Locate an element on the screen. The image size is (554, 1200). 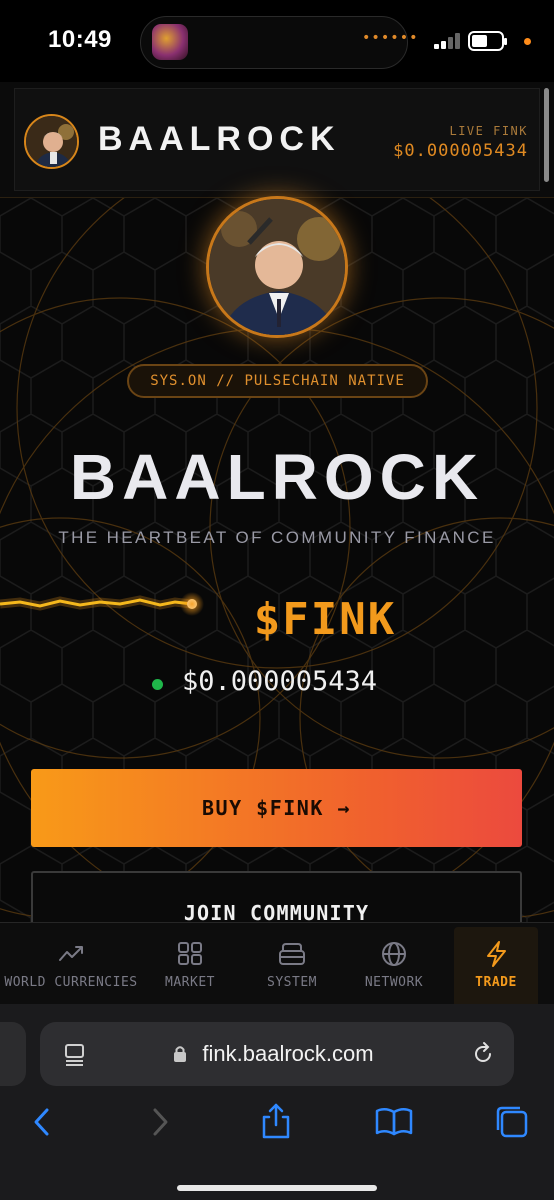
lightning-icon is located at coordinates (496, 954).